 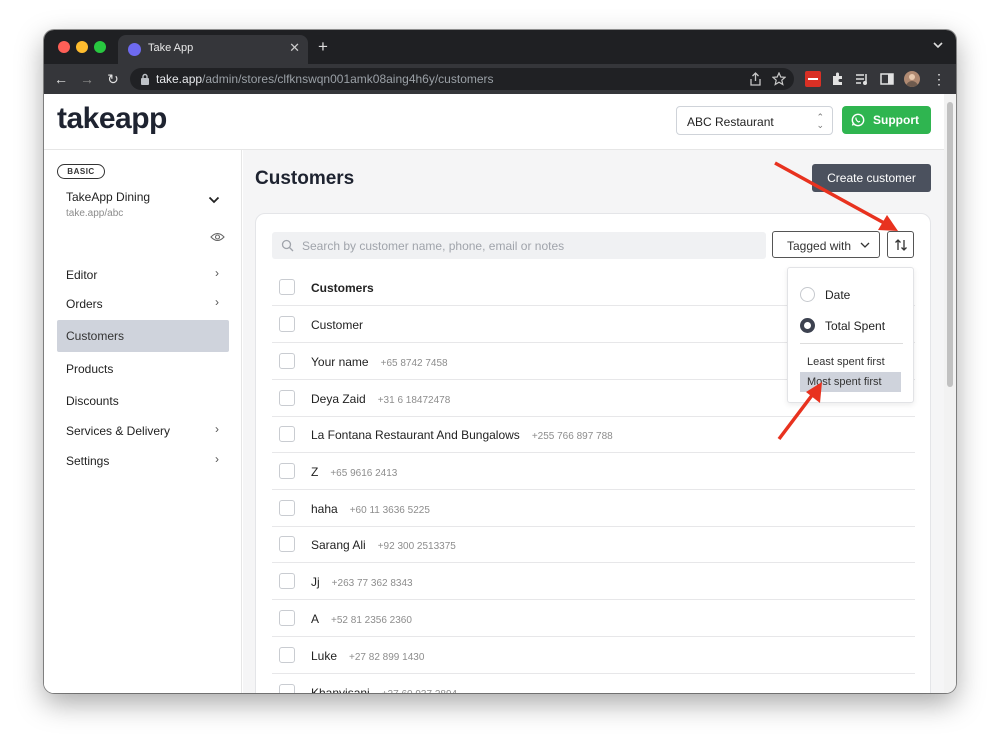 I want to click on customer-cell: Luke +27 82 899 1430, so click(x=367, y=656).